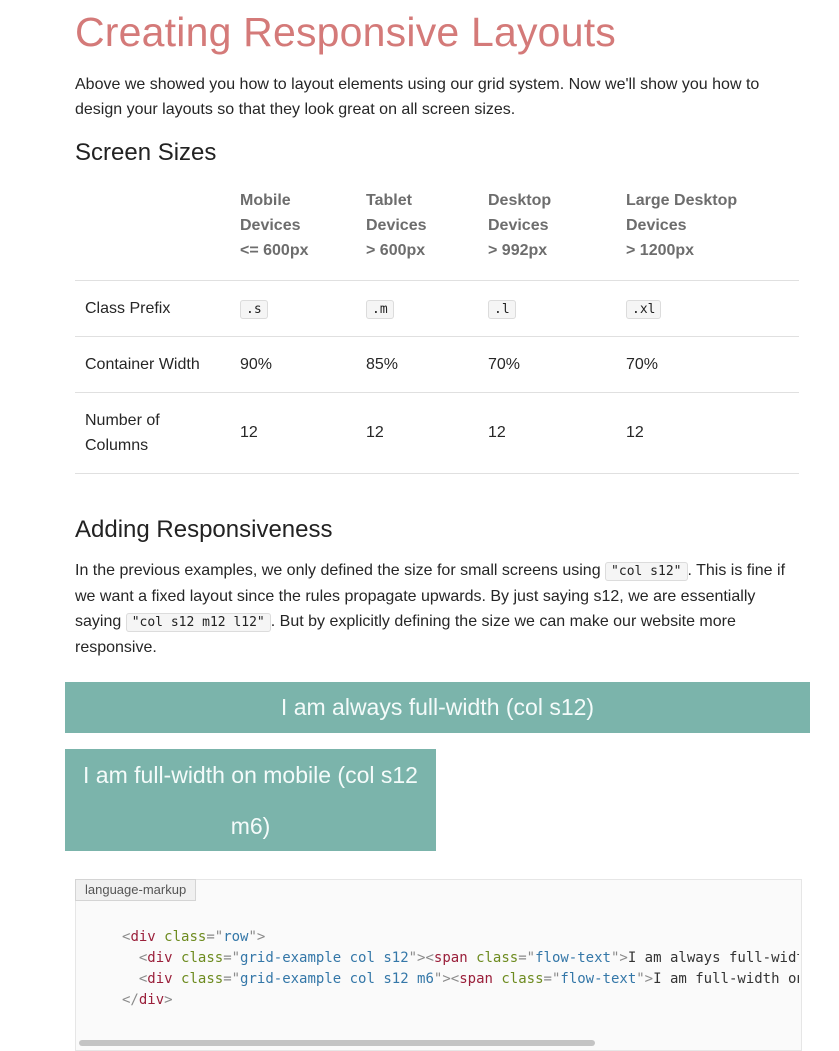  What do you see at coordinates (646, 571) in the screenshot?
I see `inline-code: "col s12"` at bounding box center [646, 571].